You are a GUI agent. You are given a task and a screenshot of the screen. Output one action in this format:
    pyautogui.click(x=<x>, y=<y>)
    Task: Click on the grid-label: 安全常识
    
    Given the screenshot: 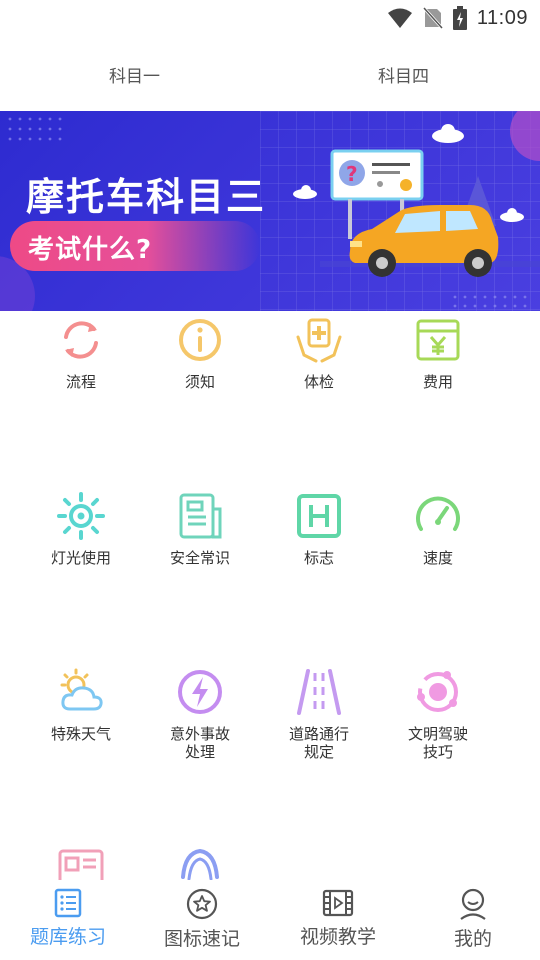 What is the action you would take?
    pyautogui.click(x=199, y=558)
    